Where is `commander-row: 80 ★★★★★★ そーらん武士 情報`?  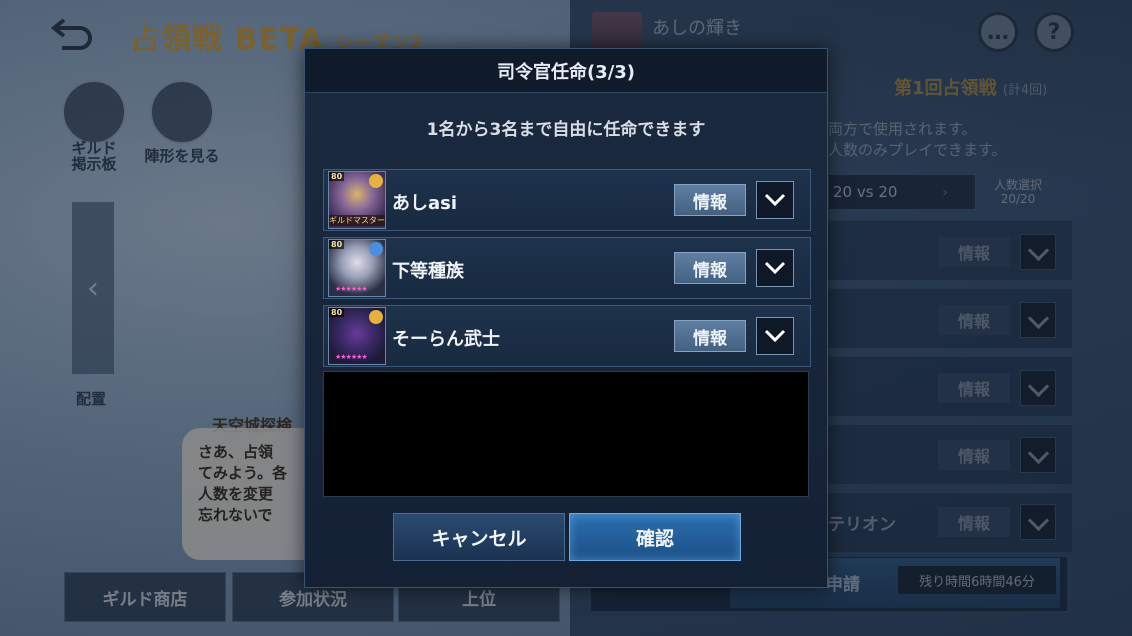
commander-row: 80 ★★★★★★ そーらん武士 情報 is located at coordinates (567, 336).